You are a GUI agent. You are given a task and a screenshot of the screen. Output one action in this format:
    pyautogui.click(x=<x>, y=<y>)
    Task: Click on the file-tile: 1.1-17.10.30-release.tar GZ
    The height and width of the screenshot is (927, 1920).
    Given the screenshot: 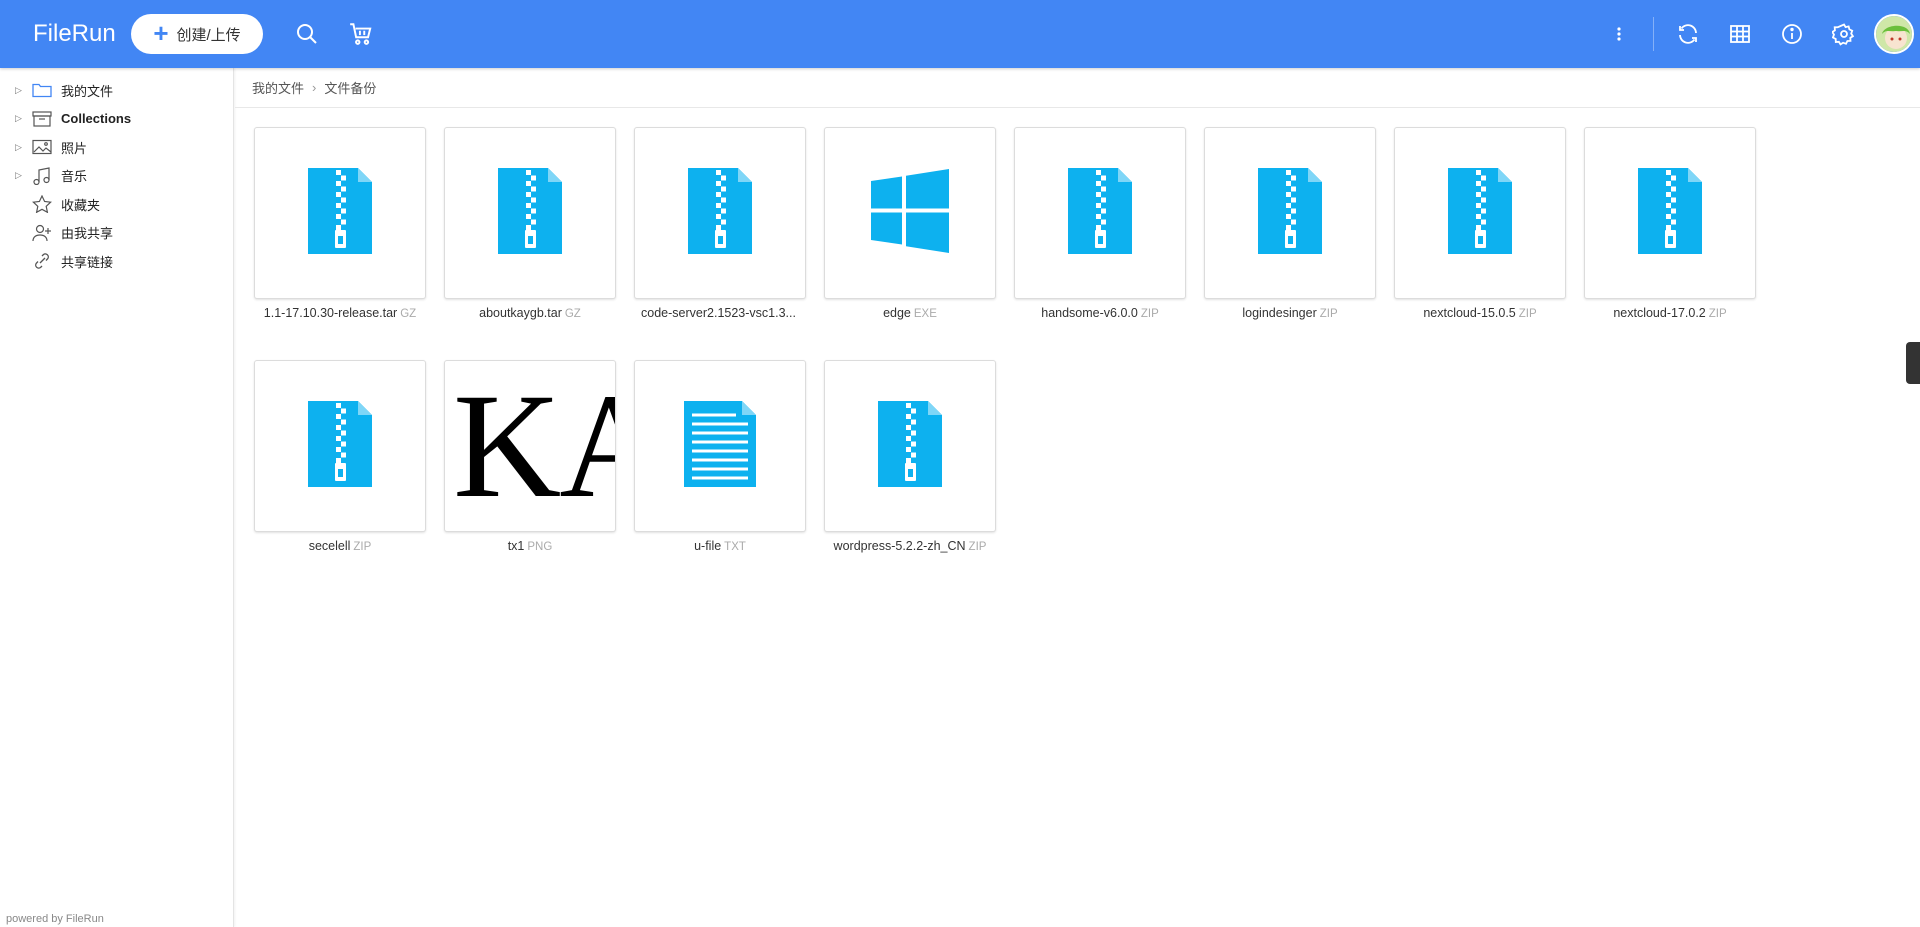 What is the action you would take?
    pyautogui.click(x=340, y=223)
    